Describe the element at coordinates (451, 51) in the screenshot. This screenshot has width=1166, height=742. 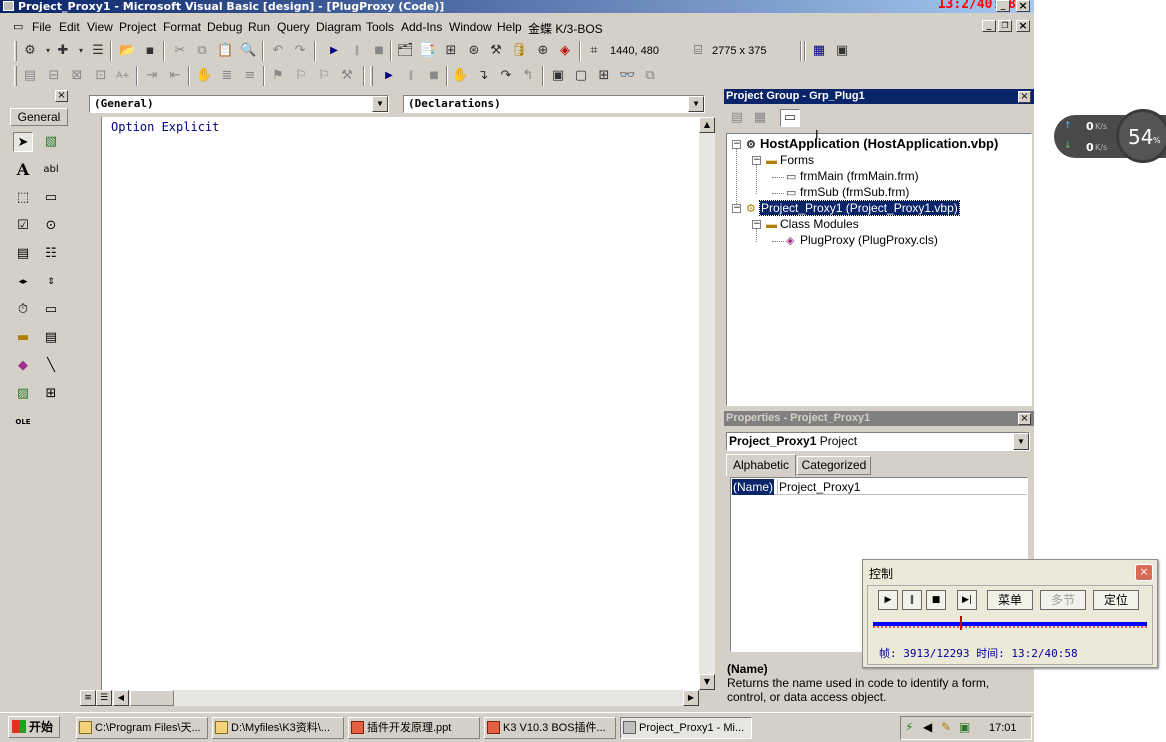
I see `form-layout-icon: ⊞` at that location.